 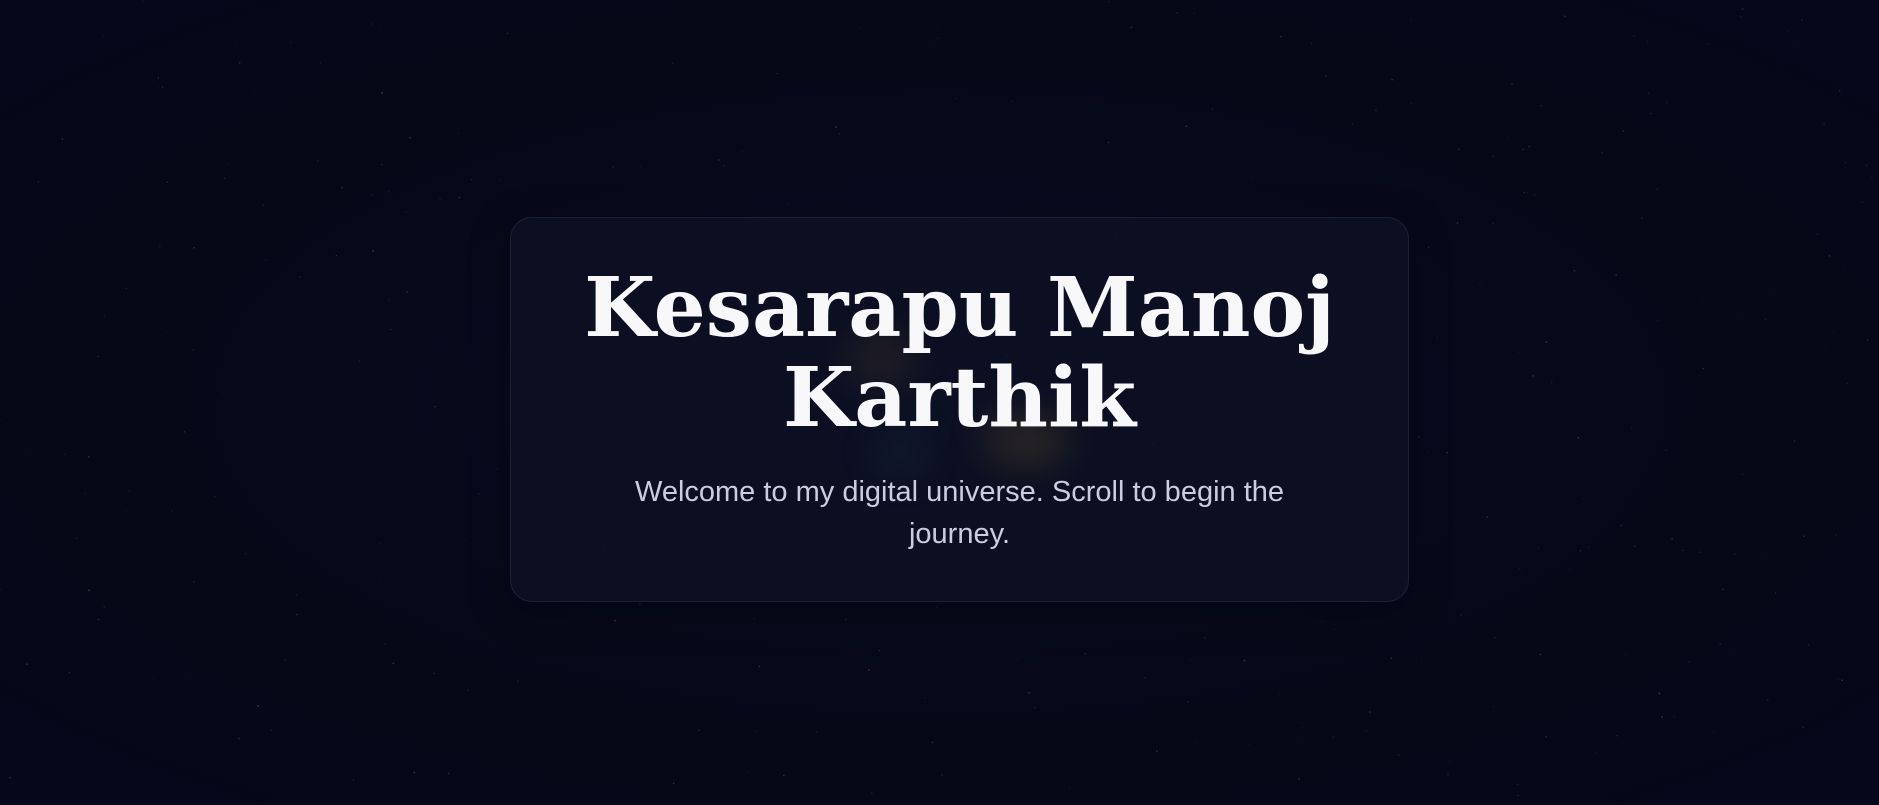 What do you see at coordinates (959, 353) in the screenshot?
I see `hero-title: Kesarapu Manoj Karthik` at bounding box center [959, 353].